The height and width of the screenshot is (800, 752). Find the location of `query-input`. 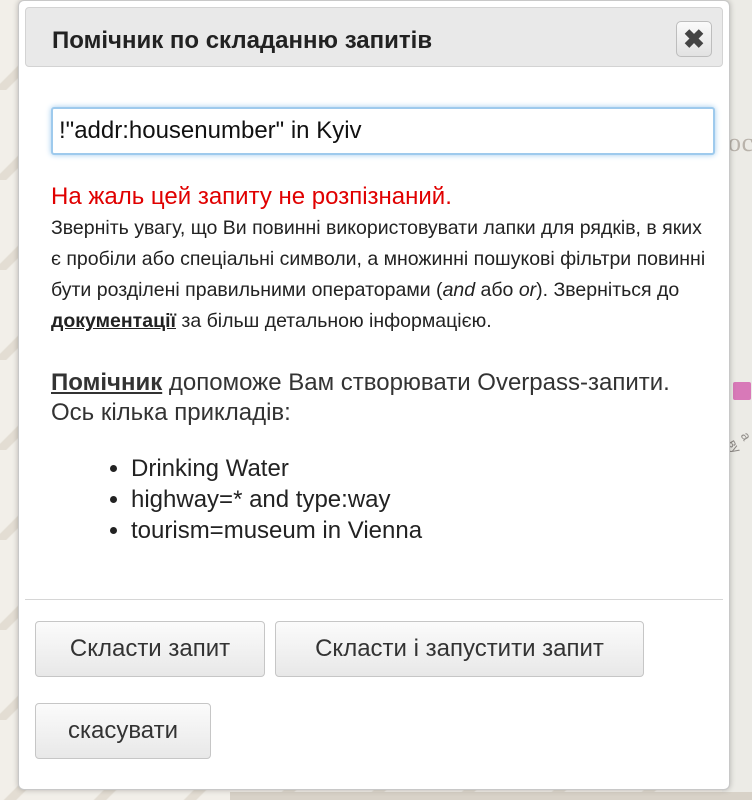

query-input is located at coordinates (383, 131).